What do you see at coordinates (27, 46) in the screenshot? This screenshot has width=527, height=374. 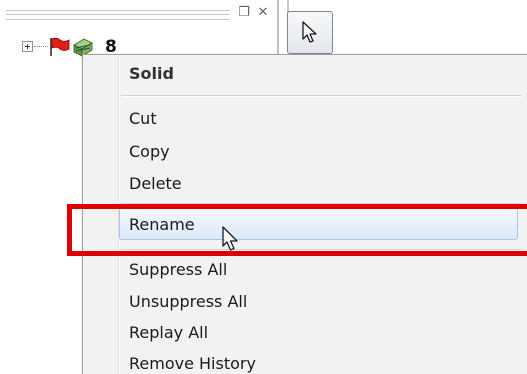 I see `expand-plus-icon` at bounding box center [27, 46].